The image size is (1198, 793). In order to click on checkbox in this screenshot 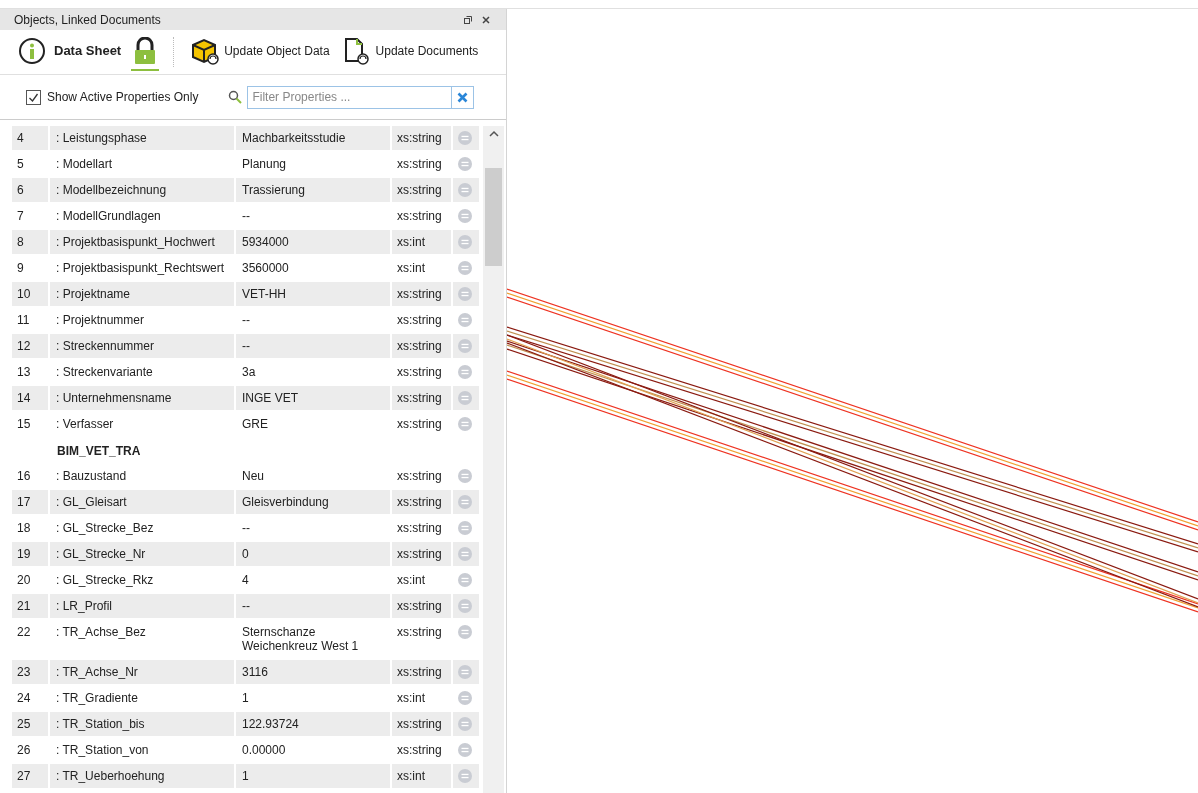, I will do `click(33, 97)`.